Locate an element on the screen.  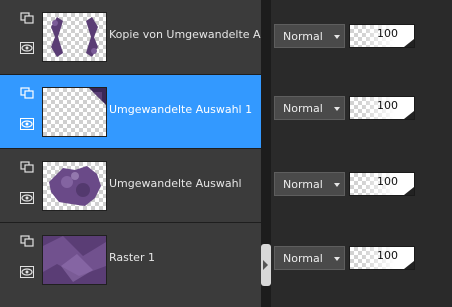
layer-row: Umgewandelte Auswahl is located at coordinates (131, 186).